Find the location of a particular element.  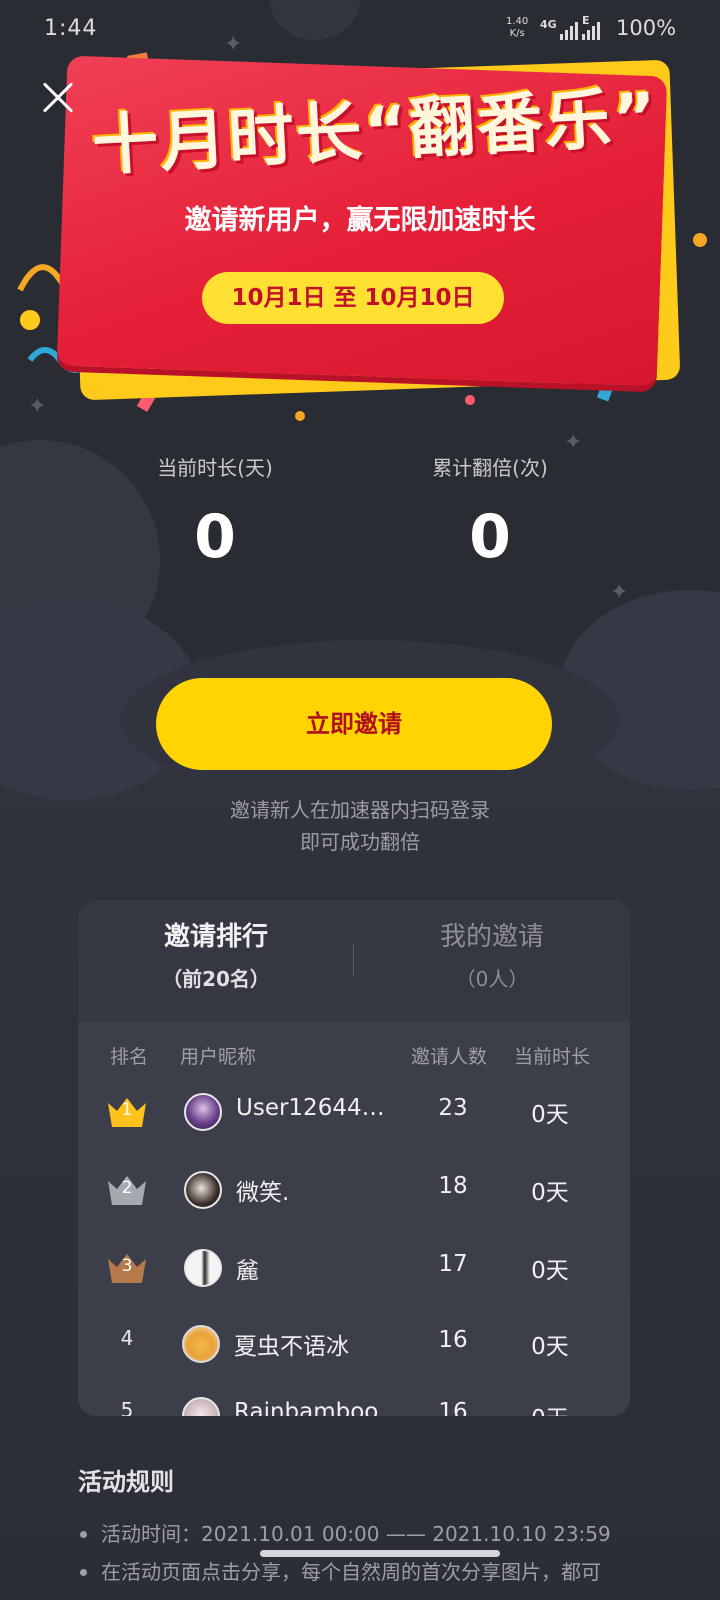

table-row: 5 Rainbamboo 16 0天 is located at coordinates (354, 1399).